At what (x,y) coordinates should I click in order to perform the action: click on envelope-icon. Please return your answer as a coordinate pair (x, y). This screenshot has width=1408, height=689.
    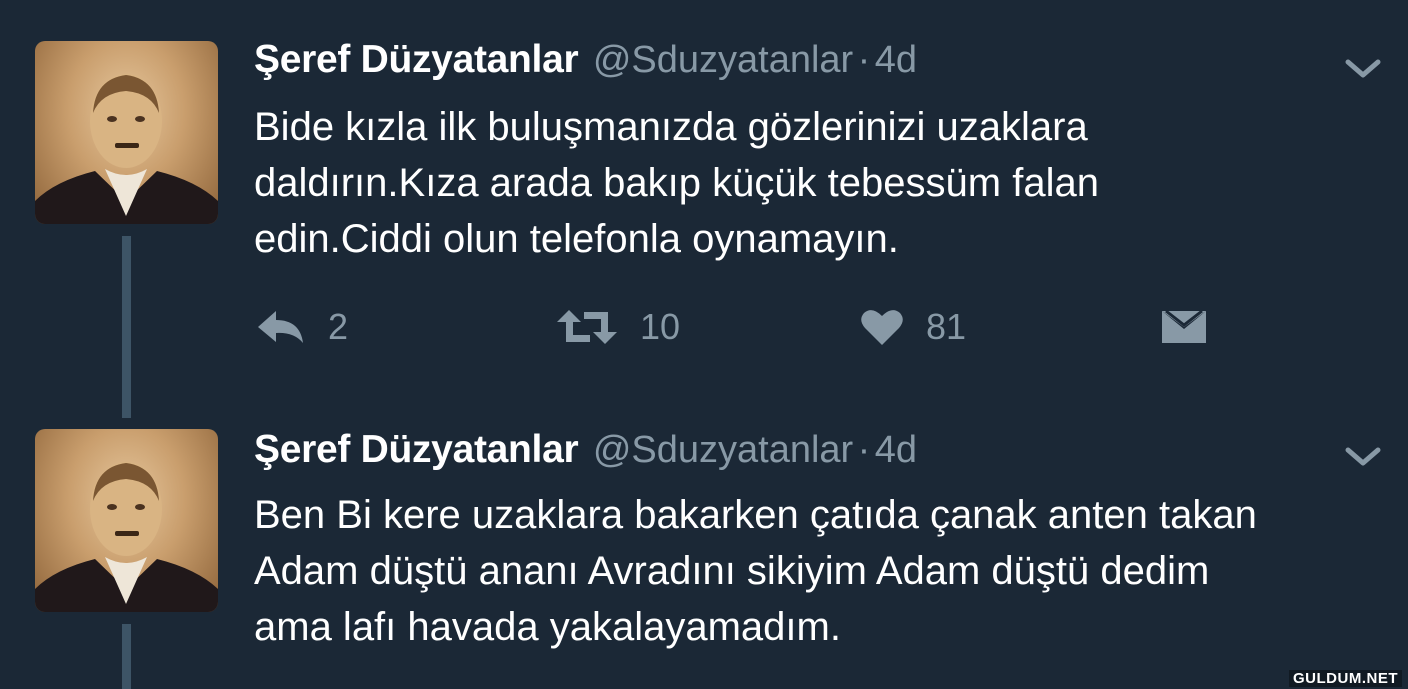
    Looking at the image, I should click on (1184, 327).